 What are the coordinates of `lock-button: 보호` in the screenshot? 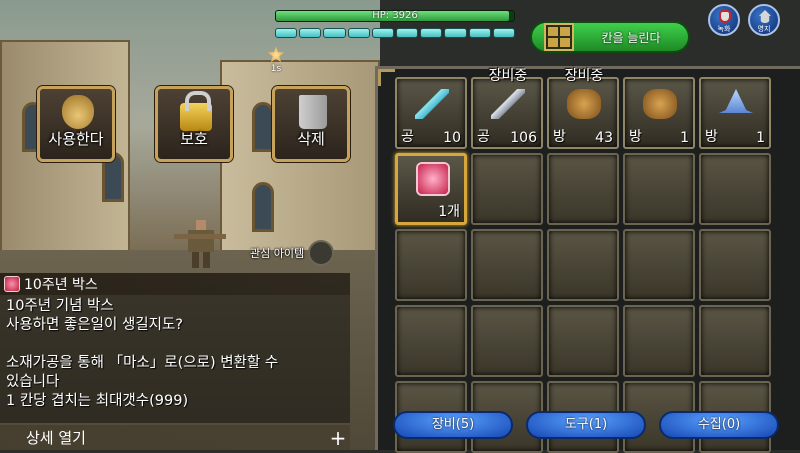 It's located at (194, 124).